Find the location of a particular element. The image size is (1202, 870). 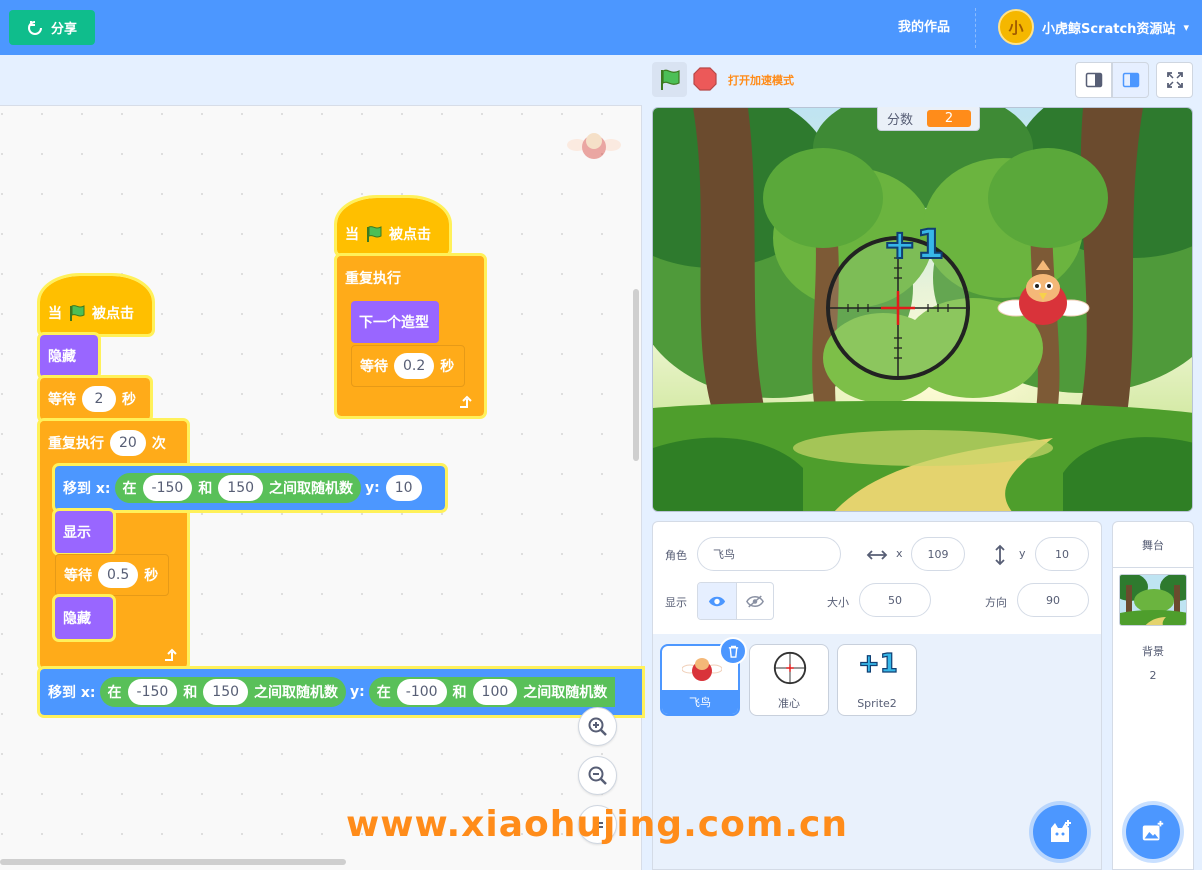

cat-add-icon is located at coordinates (1061, 831).